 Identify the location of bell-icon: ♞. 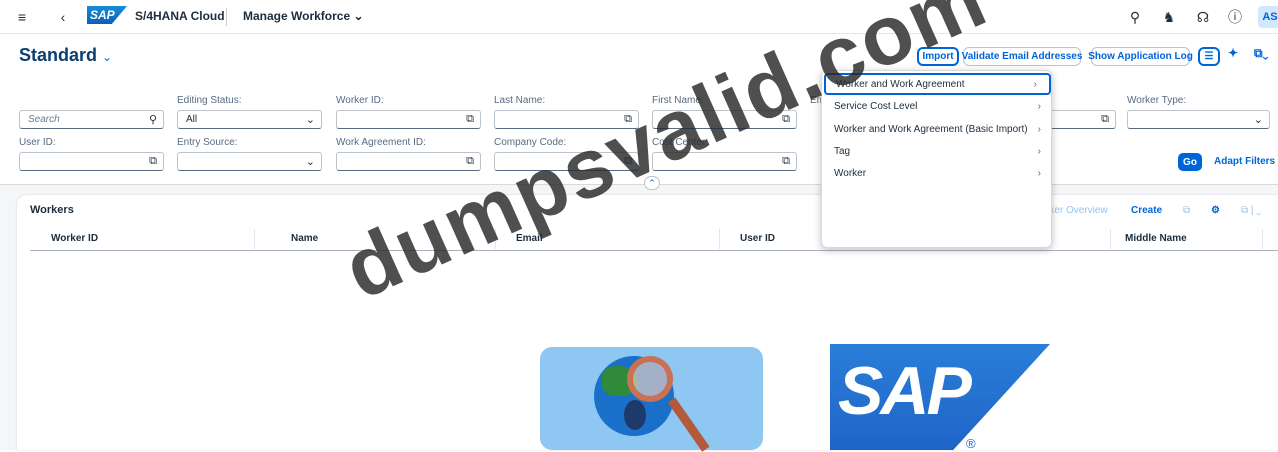
(1169, 17).